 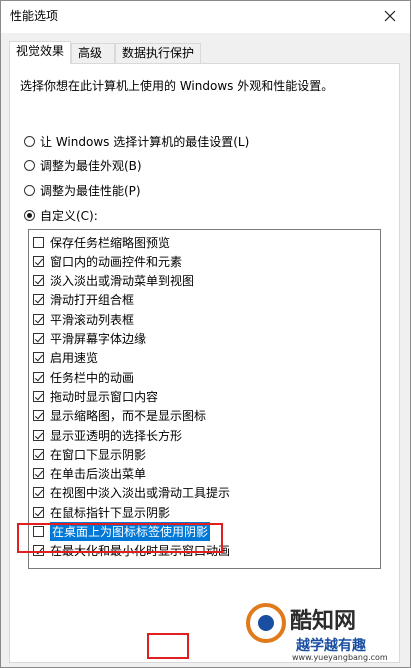 What do you see at coordinates (158, 53) in the screenshot?
I see `tab-data-execution-prevention: 数据执行保护` at bounding box center [158, 53].